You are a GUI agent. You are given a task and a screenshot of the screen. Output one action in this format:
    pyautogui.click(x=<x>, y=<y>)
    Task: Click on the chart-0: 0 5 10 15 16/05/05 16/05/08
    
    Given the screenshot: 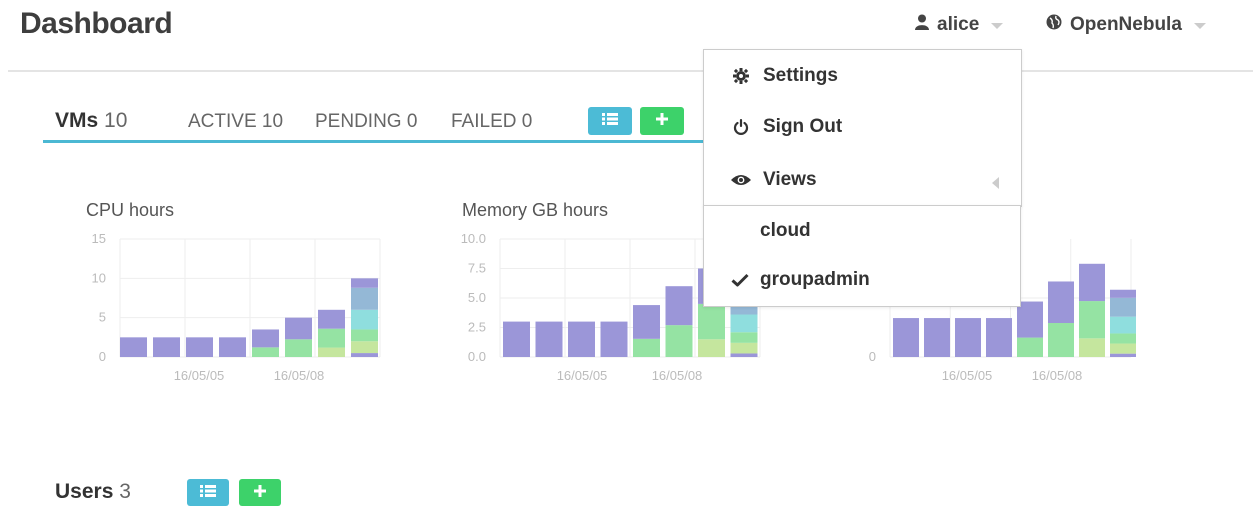 What is the action you would take?
    pyautogui.click(x=236, y=307)
    